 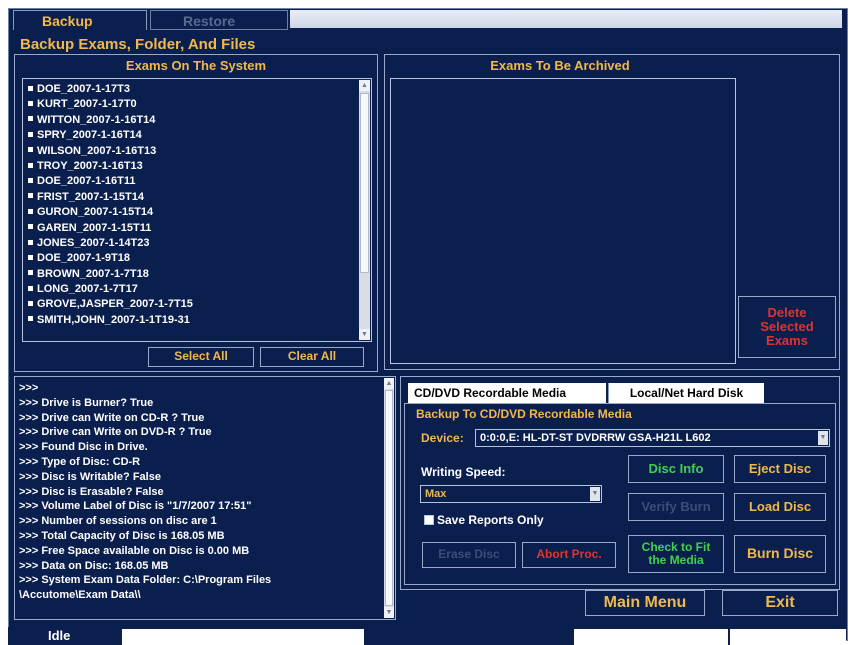 What do you see at coordinates (91, 491) in the screenshot?
I see `log-line: >>> Disc is Erasable? False` at bounding box center [91, 491].